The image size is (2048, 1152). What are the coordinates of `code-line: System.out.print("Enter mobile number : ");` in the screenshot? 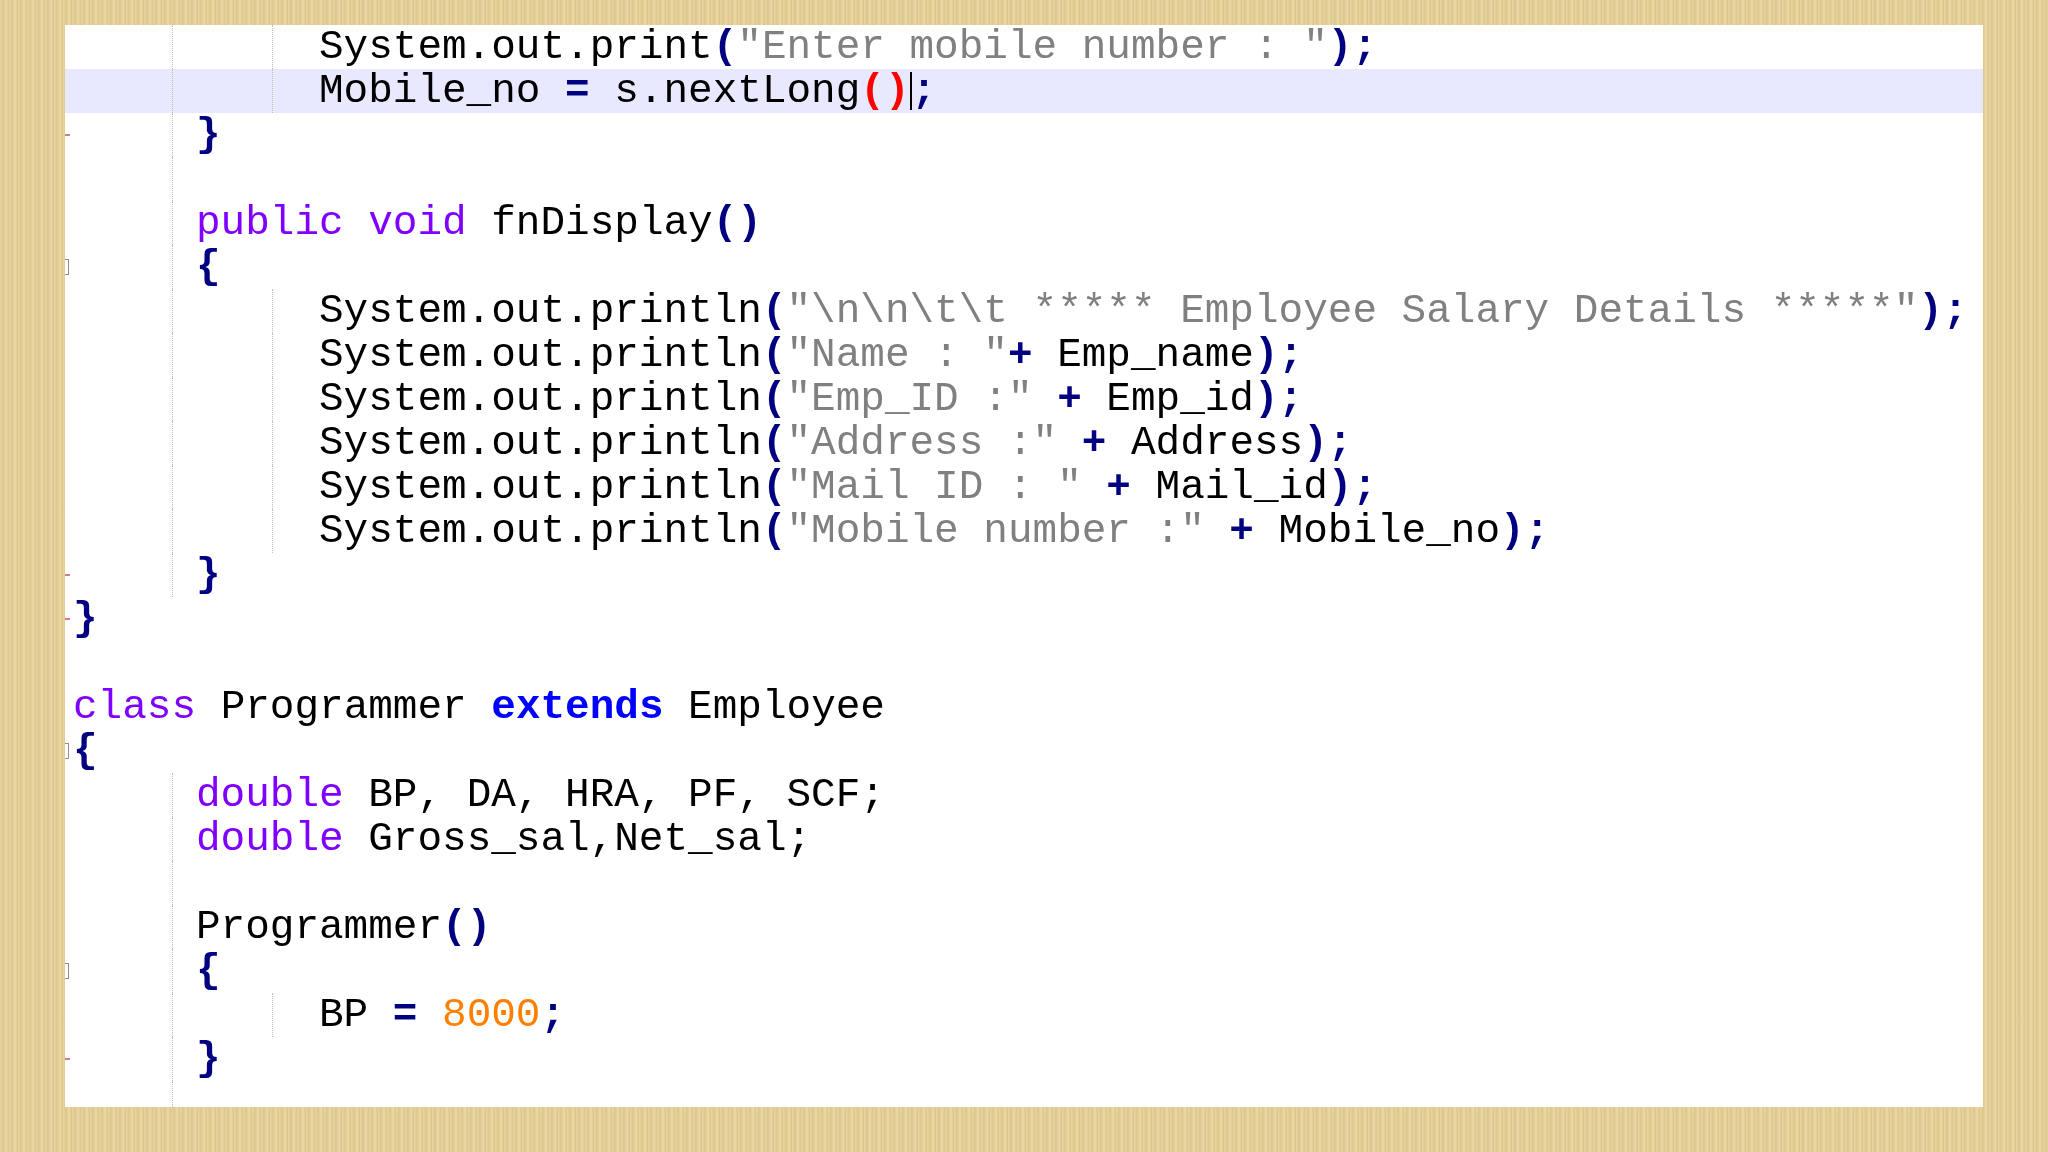 It's located at (848, 47).